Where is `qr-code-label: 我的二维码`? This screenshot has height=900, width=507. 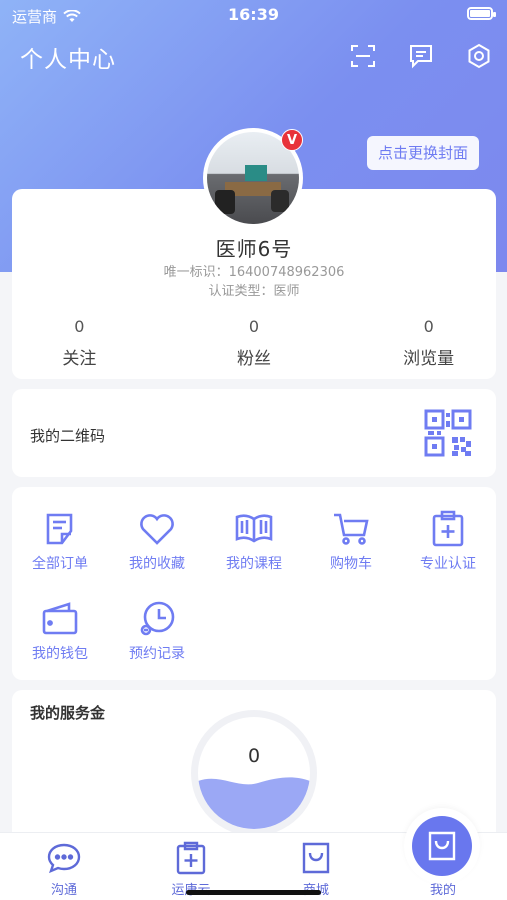
qr-code-label: 我的二维码 is located at coordinates (68, 436).